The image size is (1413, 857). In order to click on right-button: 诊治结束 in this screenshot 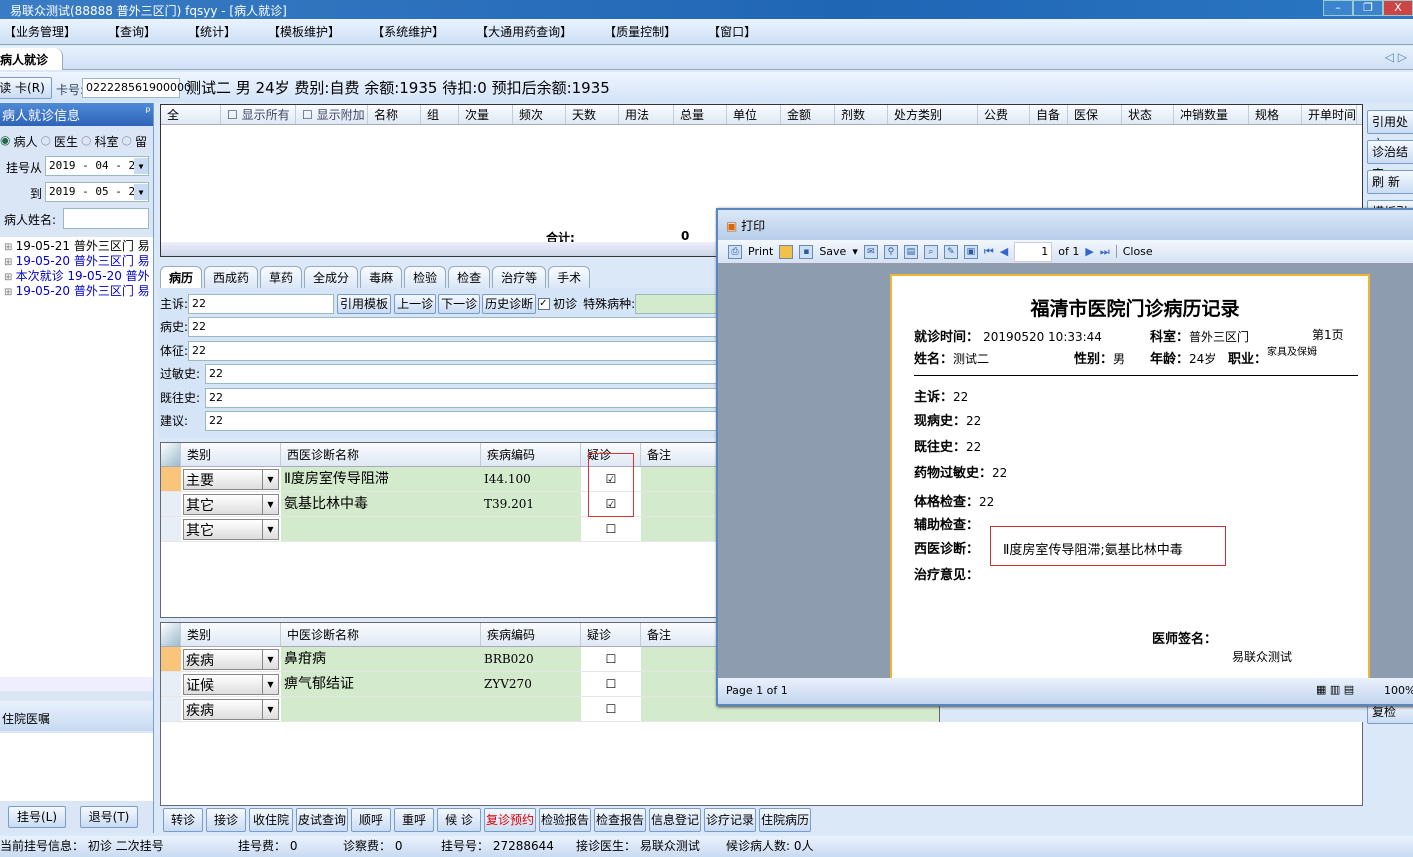, I will do `click(1390, 160)`.